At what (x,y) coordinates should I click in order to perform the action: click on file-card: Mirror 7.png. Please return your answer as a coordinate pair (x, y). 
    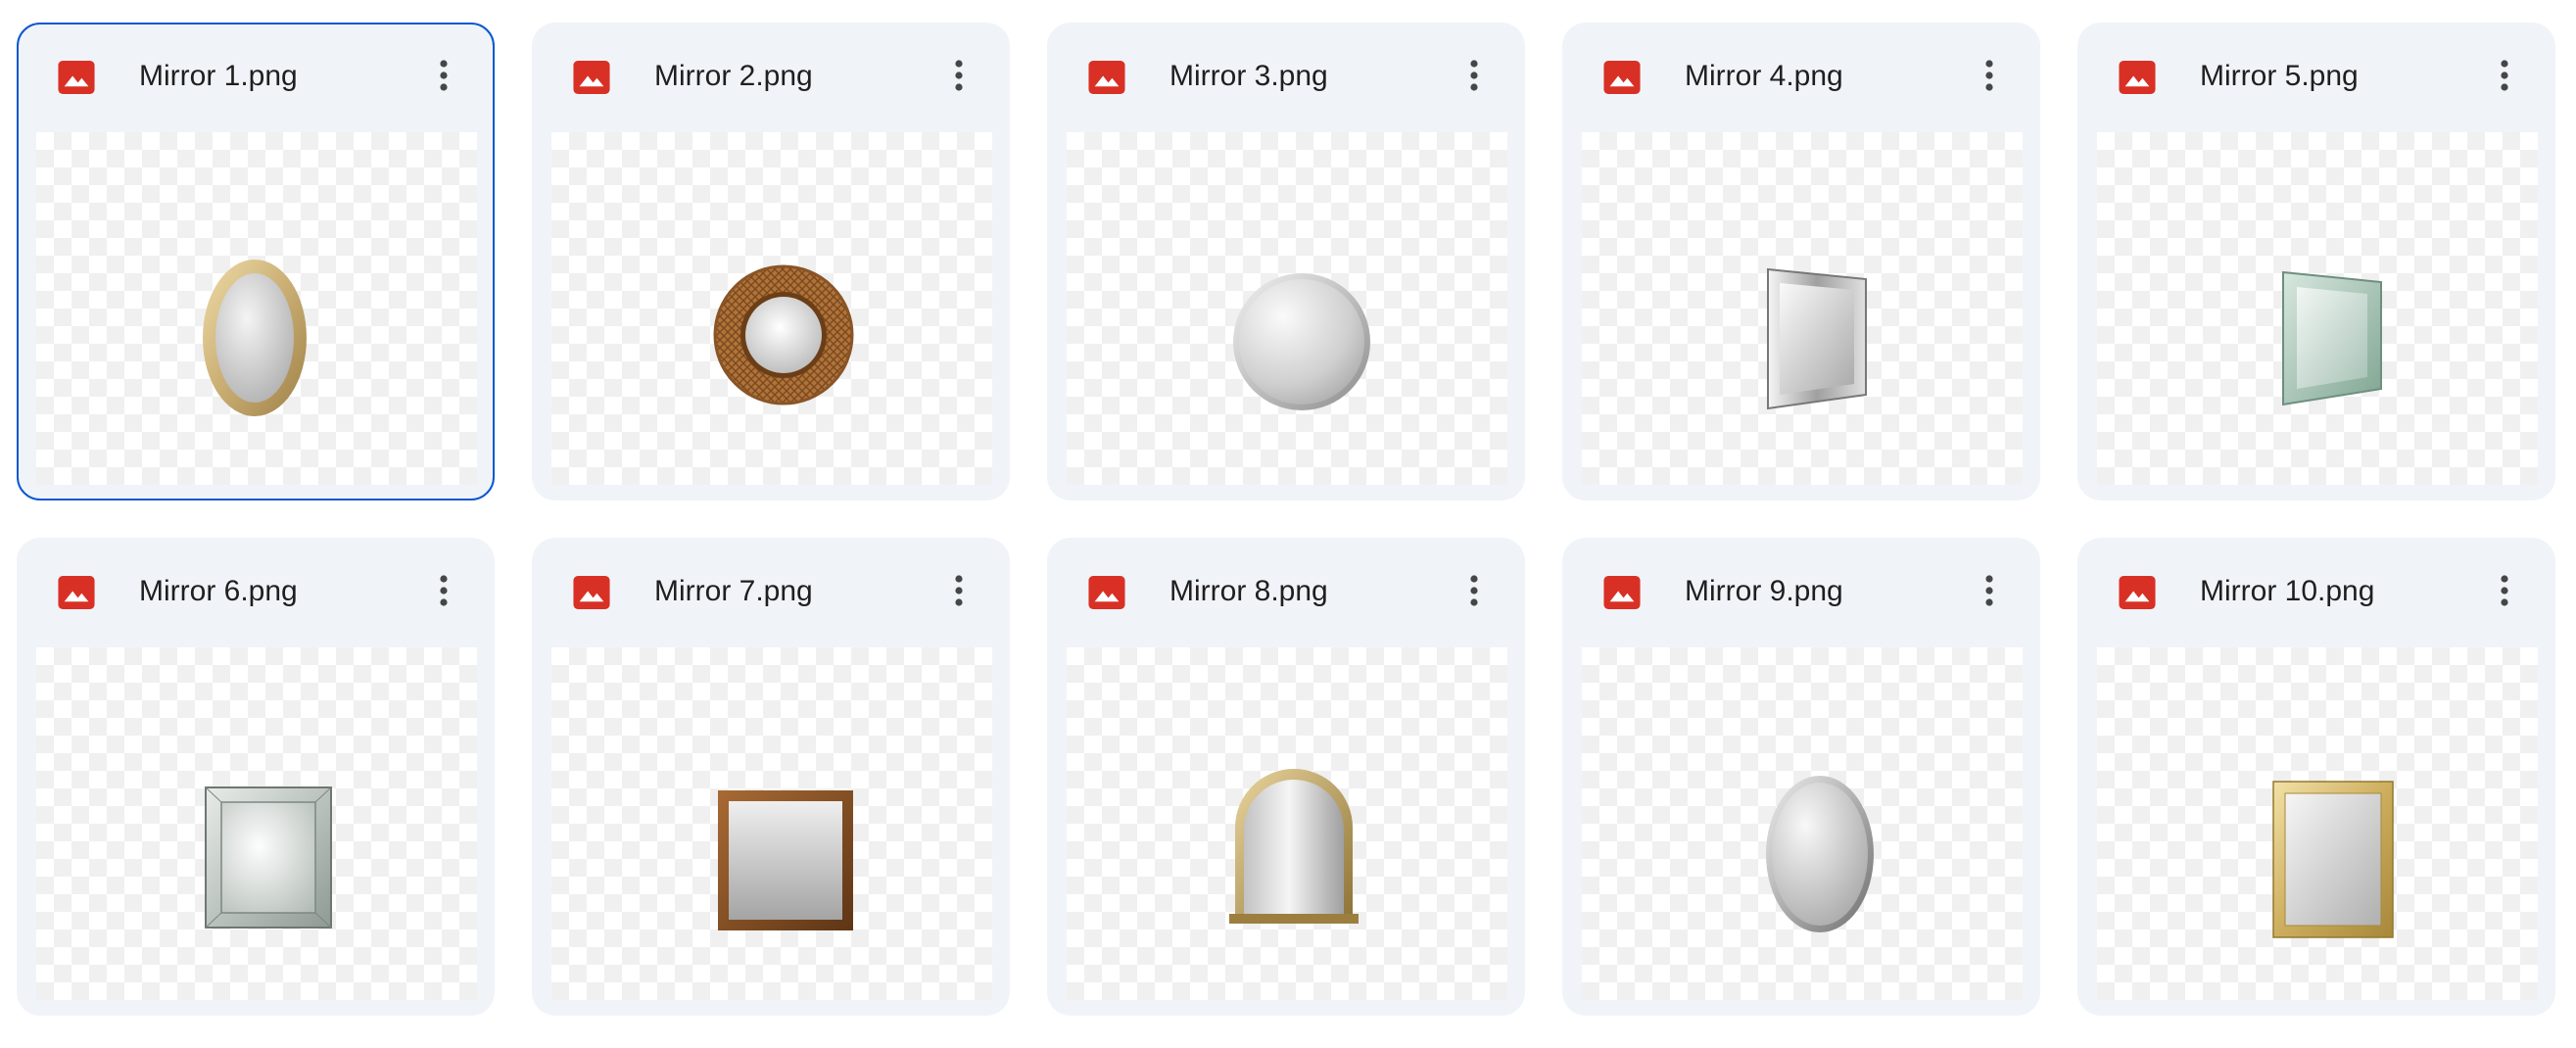
    Looking at the image, I should click on (771, 777).